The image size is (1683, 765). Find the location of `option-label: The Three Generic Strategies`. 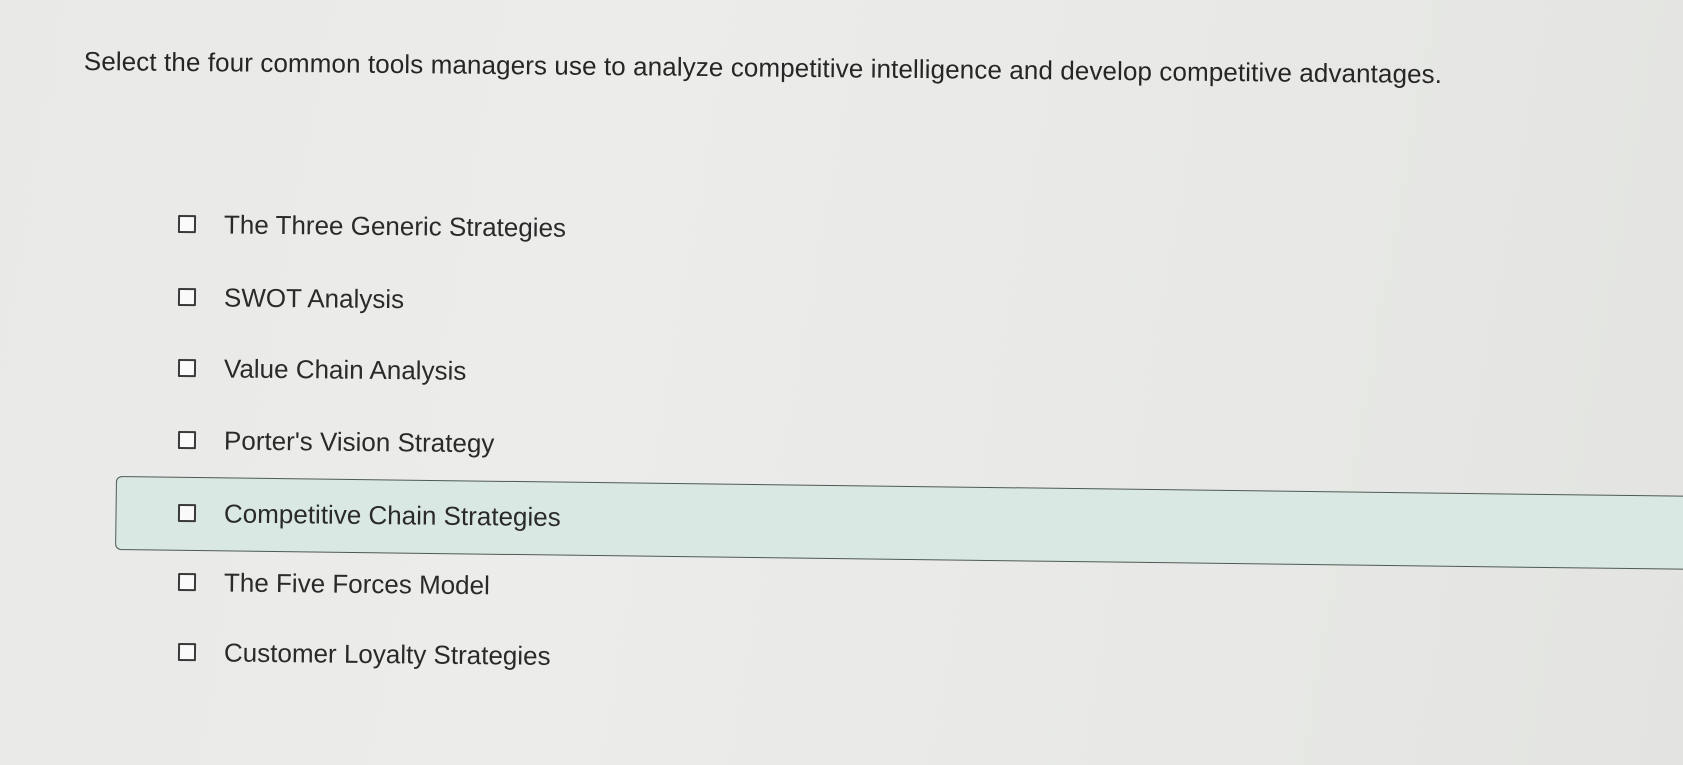

option-label: The Three Generic Strategies is located at coordinates (395, 225).